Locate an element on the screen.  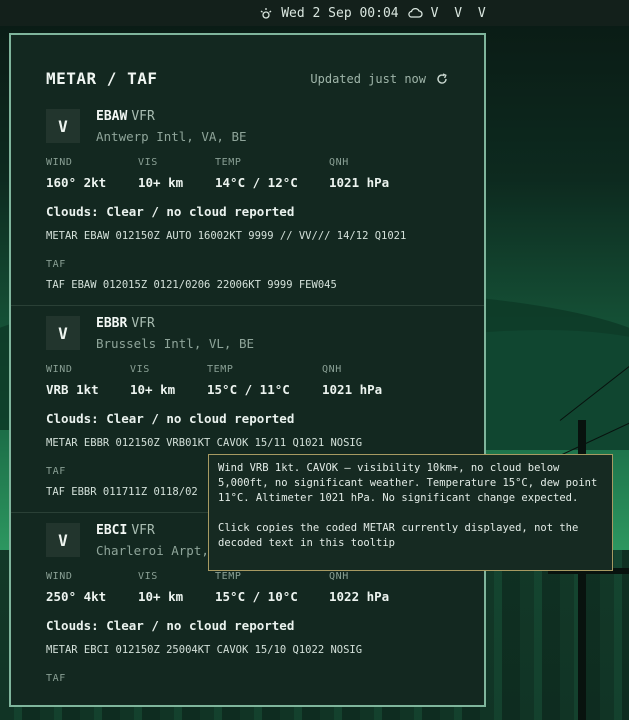
station-location: Charleroi Arpt, is located at coordinates (152, 550).